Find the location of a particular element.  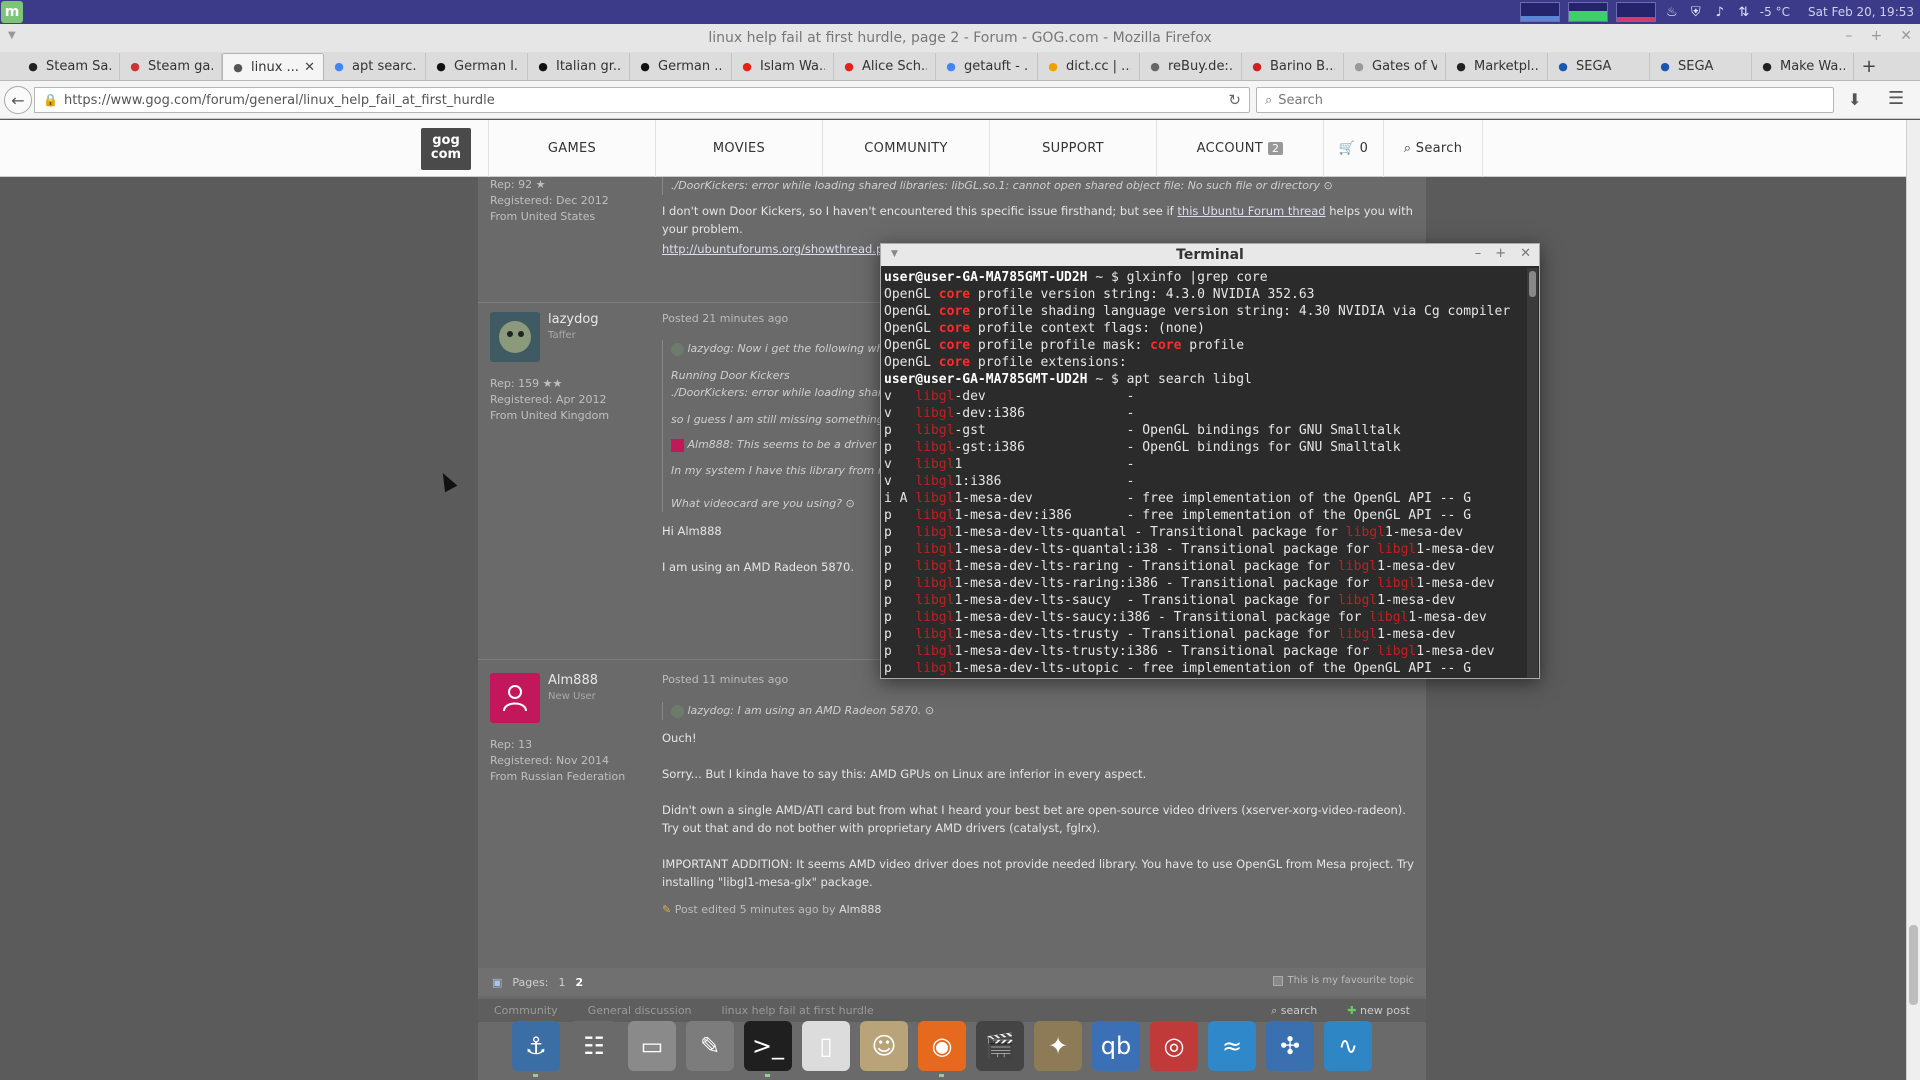

gimp-dock-icon: ☺ is located at coordinates (884, 1046).